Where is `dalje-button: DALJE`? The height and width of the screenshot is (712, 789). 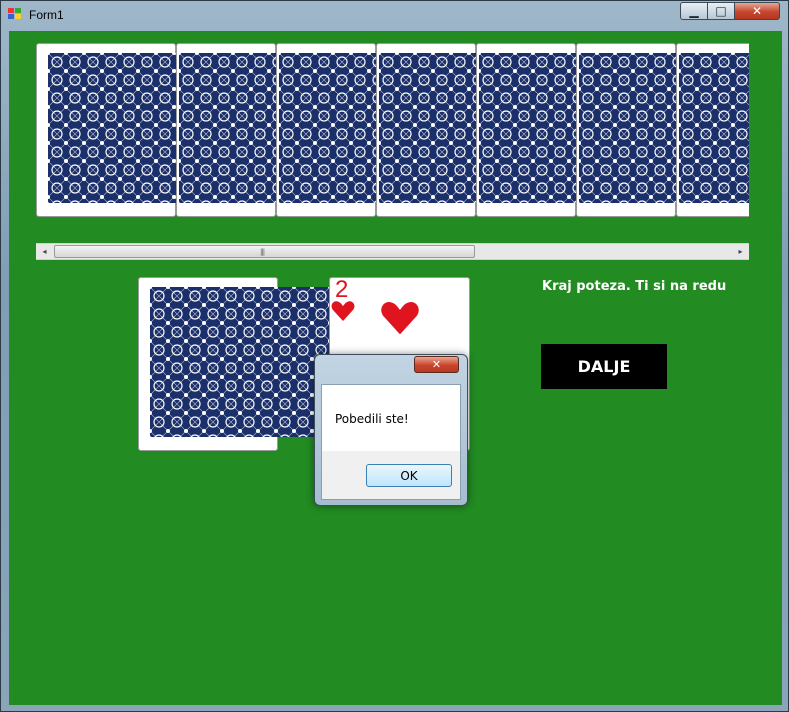 dalje-button: DALJE is located at coordinates (604, 366).